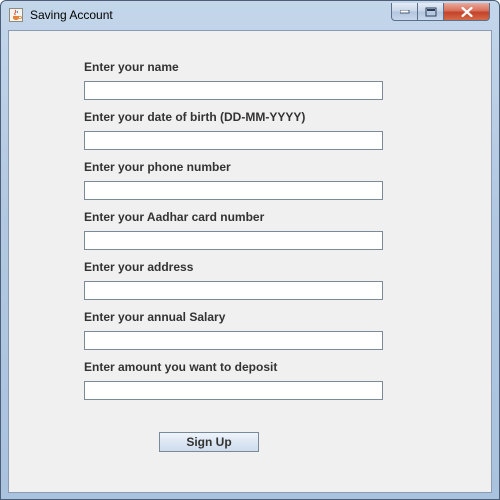 The height and width of the screenshot is (500, 500). Describe the element at coordinates (131, 67) in the screenshot. I see `name-label: Enter your name` at that location.